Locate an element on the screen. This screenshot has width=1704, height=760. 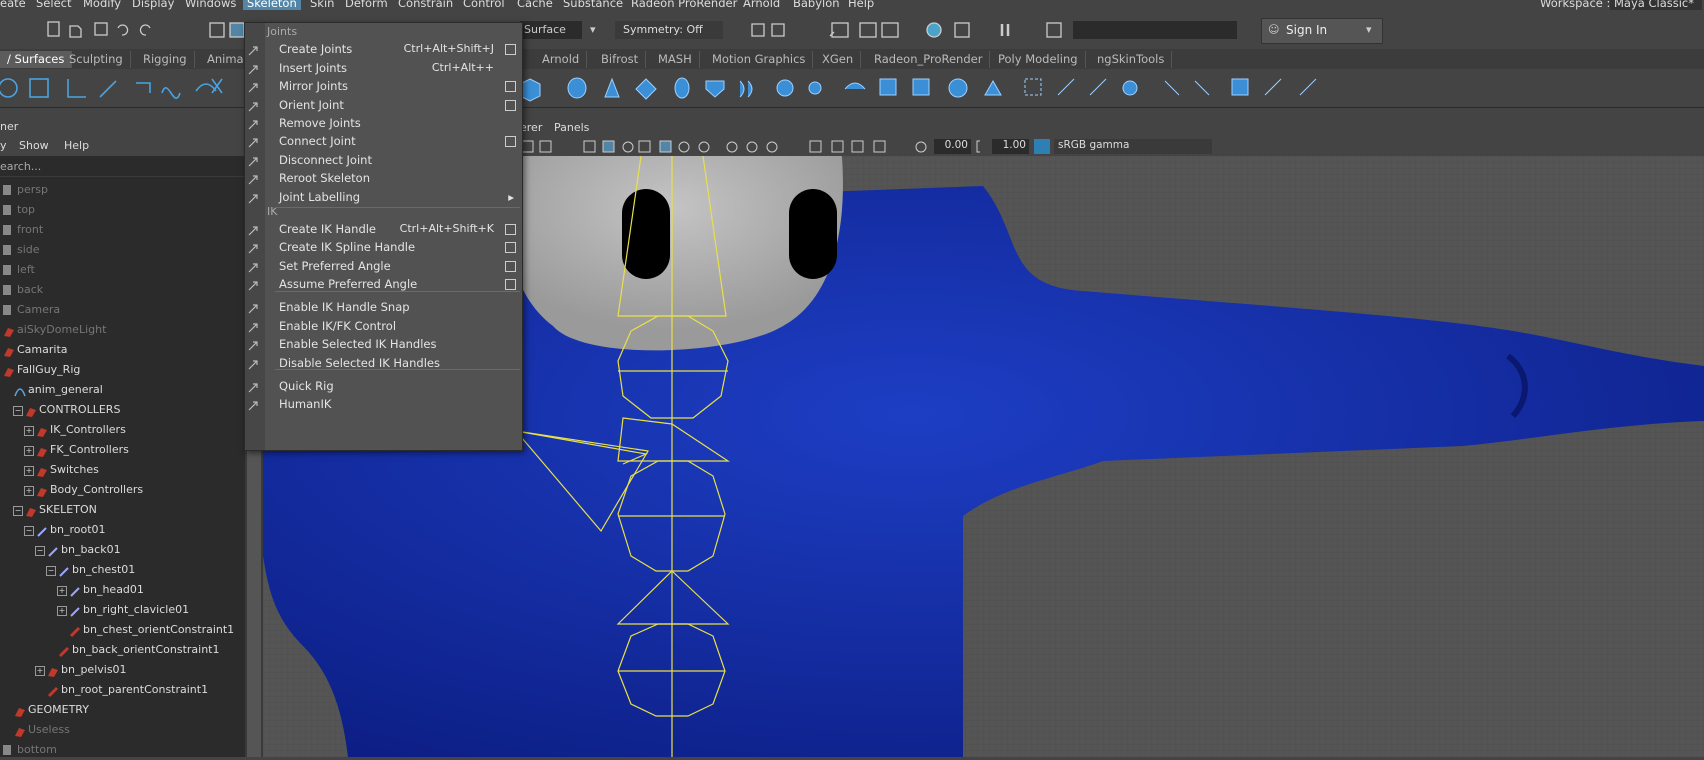
outliner-row: GEOMETRY is located at coordinates (122, 710).